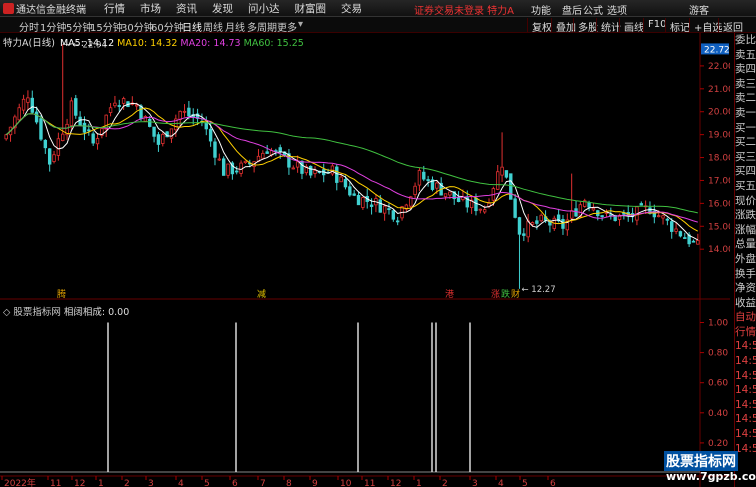 The image size is (756, 487). What do you see at coordinates (235, 26) in the screenshot?
I see `tab-monthly: 月线` at bounding box center [235, 26].